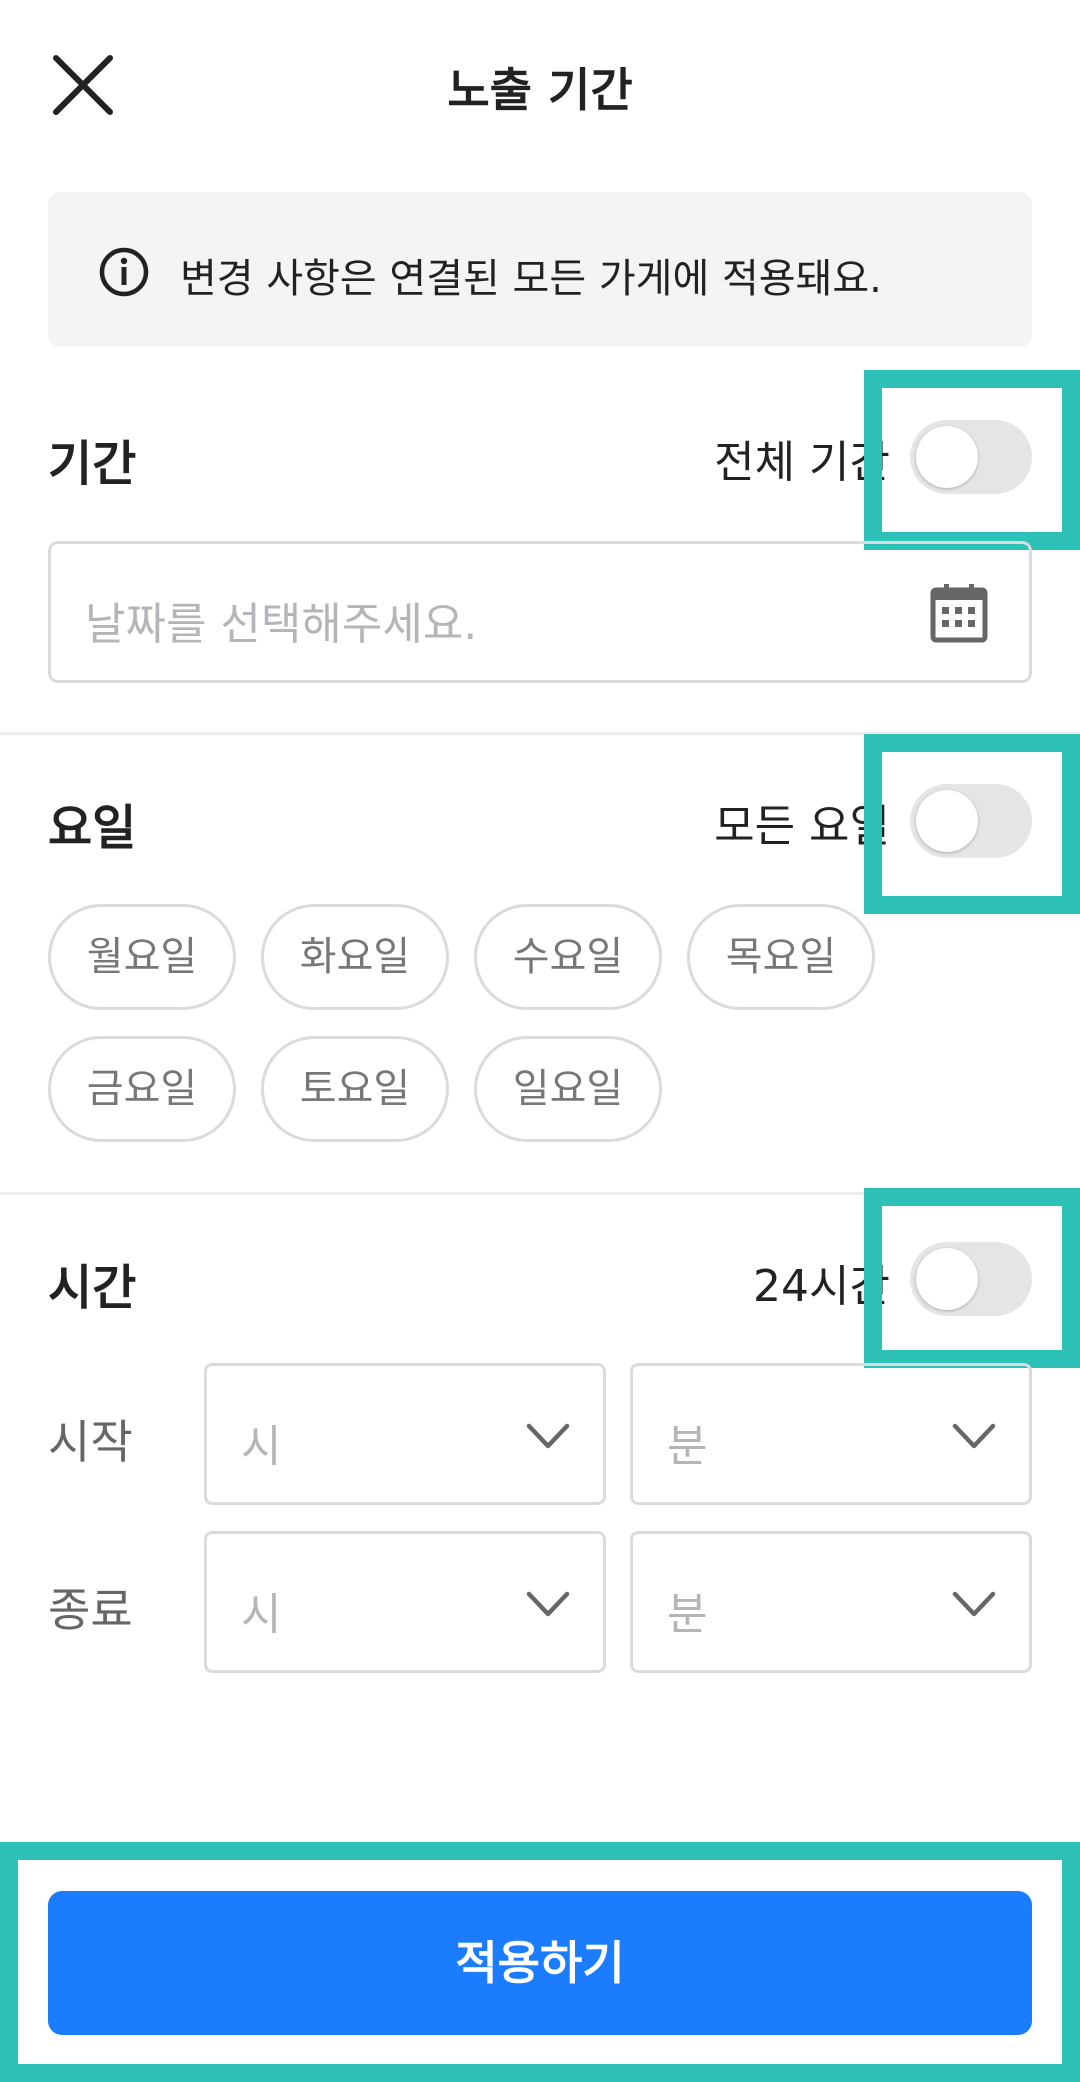 This screenshot has width=1080, height=2082. I want to click on end-minute-select: 분, so click(831, 1602).